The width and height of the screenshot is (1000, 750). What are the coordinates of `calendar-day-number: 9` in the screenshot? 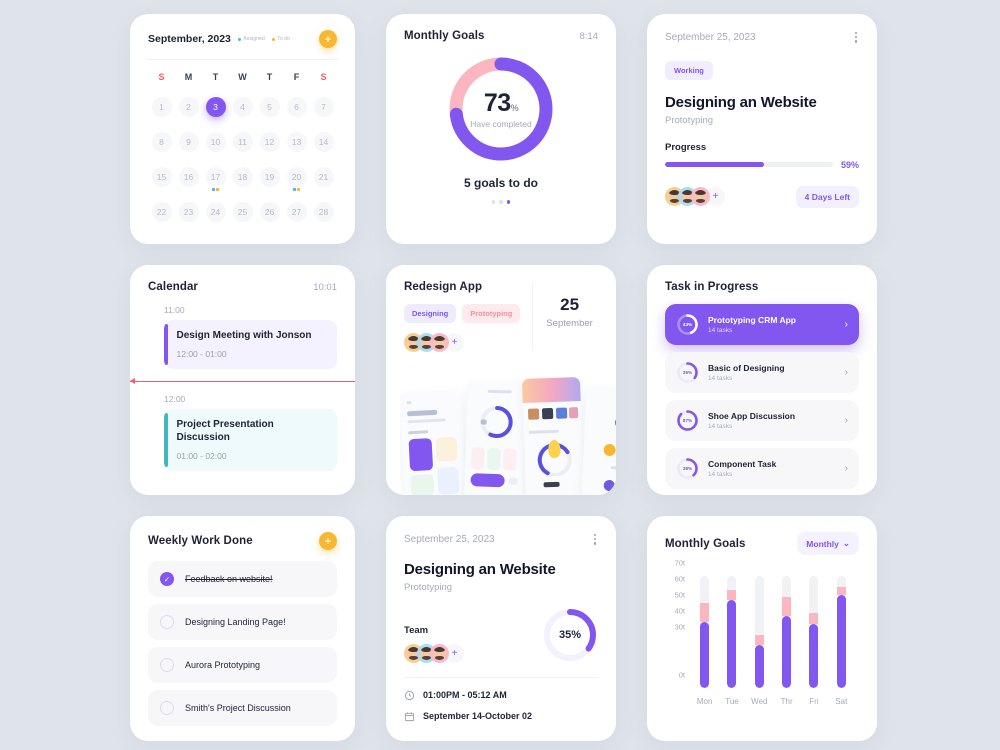 It's located at (188, 142).